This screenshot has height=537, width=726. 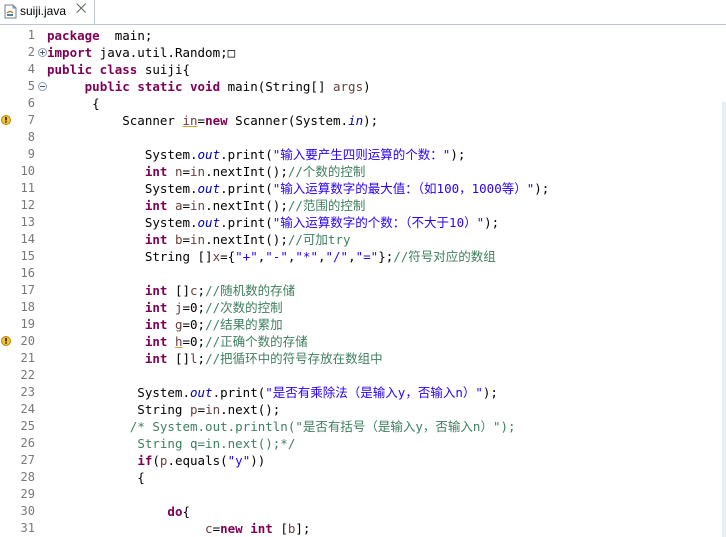 I want to click on collapse-fold-icon, so click(x=42, y=86).